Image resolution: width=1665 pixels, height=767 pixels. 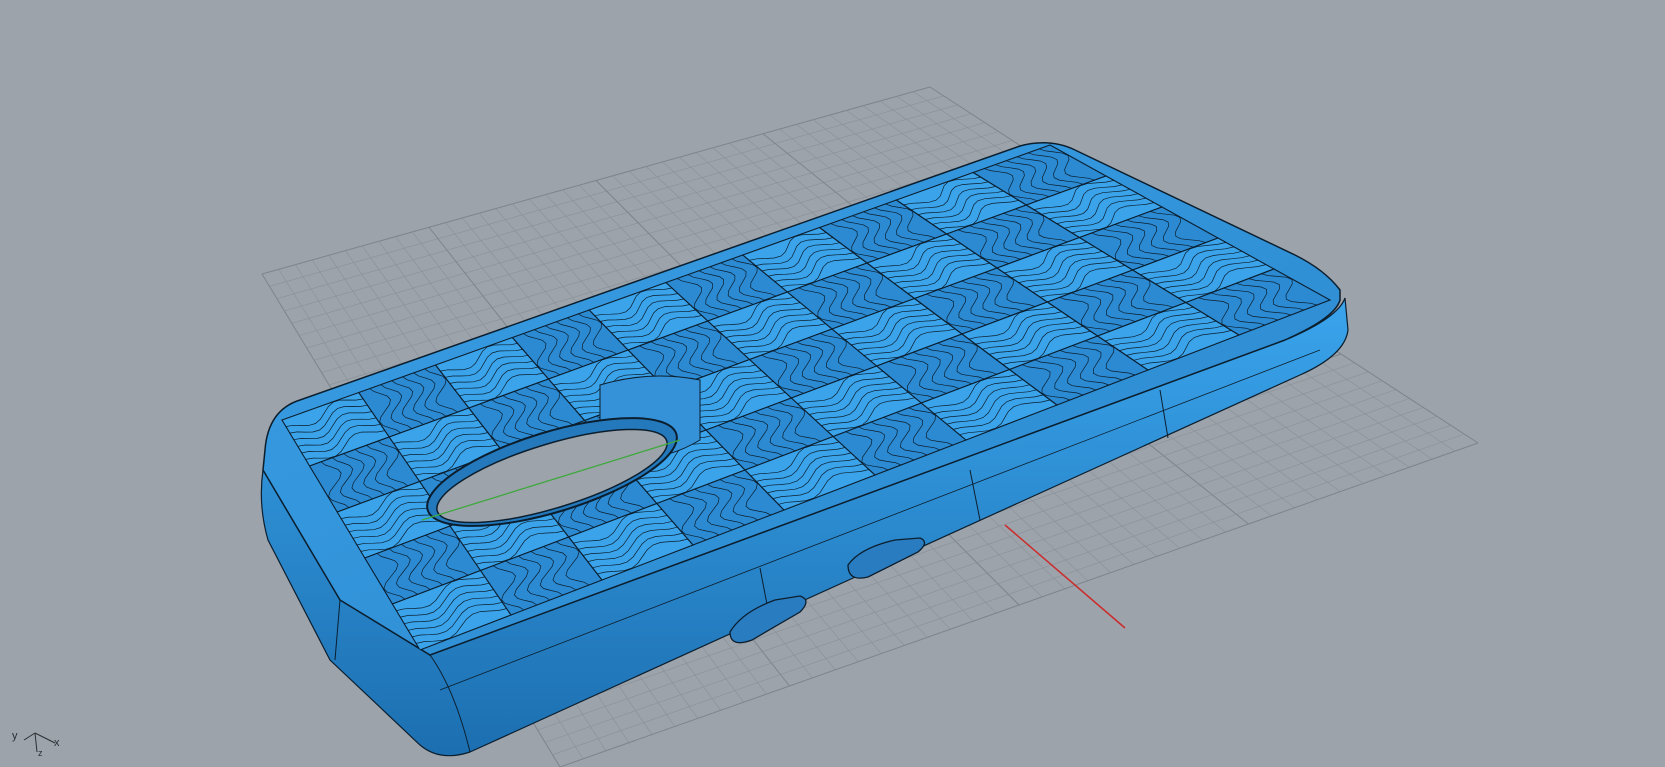 I want to click on axis-y-label: y, so click(x=15, y=736).